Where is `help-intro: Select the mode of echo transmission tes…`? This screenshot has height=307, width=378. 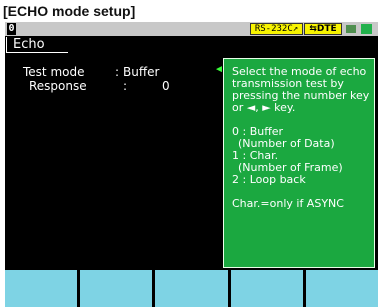 help-intro: Select the mode of echo transmission tes… is located at coordinates (301, 89).